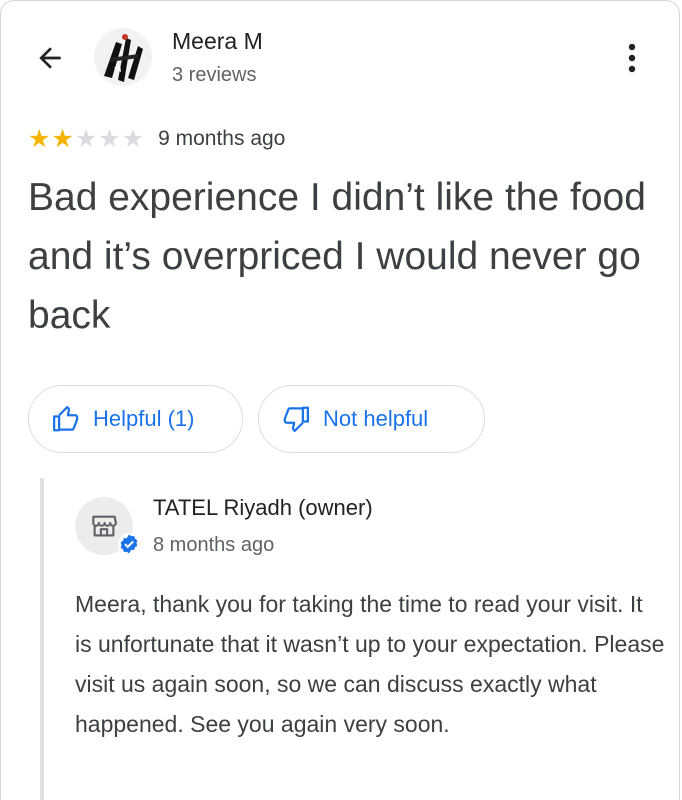  I want to click on not-helpful-button: Not helpful, so click(371, 419).